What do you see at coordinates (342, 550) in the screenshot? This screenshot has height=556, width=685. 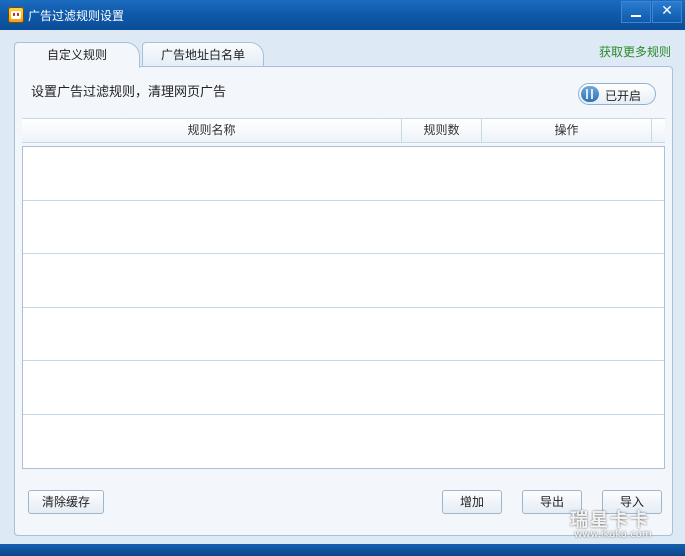 I see `bottom-bar` at bounding box center [342, 550].